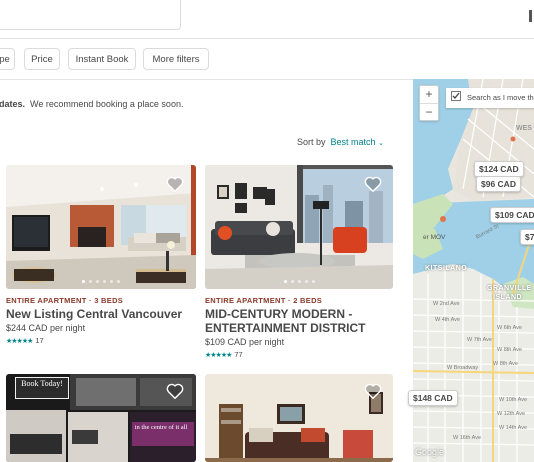  I want to click on filter-price-button: Price, so click(42, 59).